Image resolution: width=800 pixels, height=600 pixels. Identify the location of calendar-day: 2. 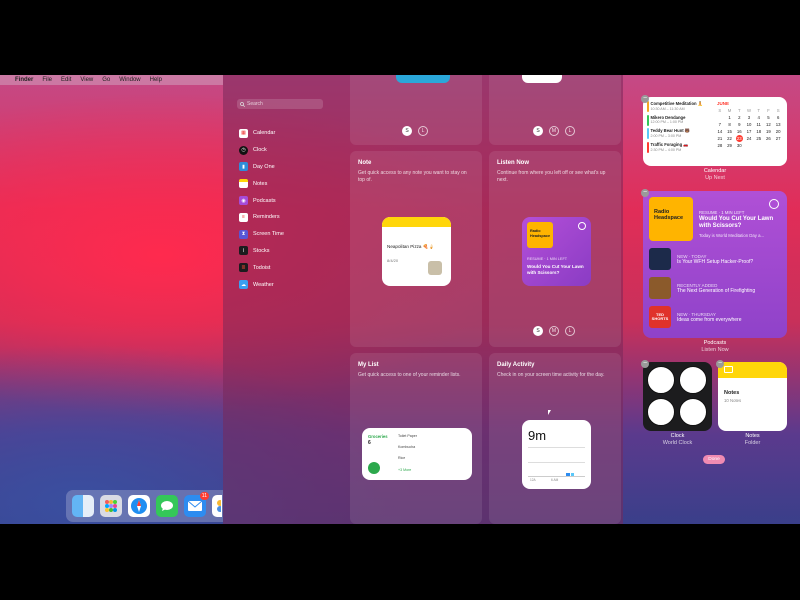
(739, 117).